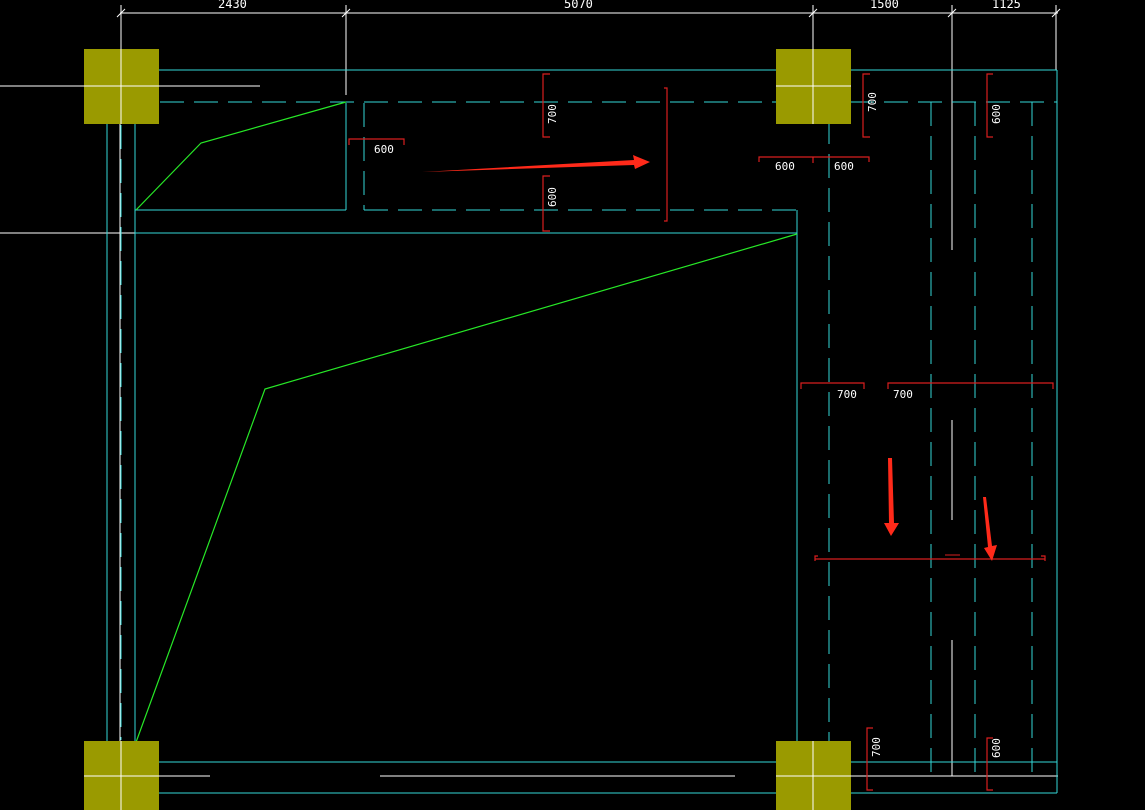 Image resolution: width=1145 pixels, height=810 pixels. Describe the element at coordinates (996, 114) in the screenshot. I see `rebar-label-right-top-600: 600` at that location.